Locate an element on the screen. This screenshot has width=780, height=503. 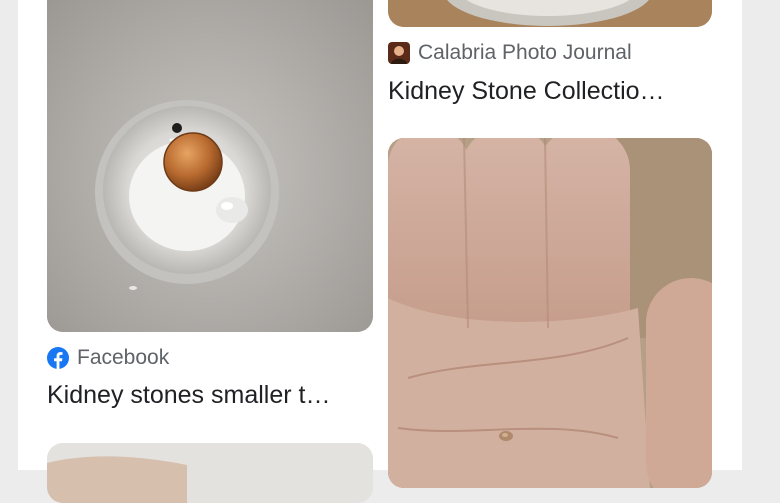
result-source-label: Calabria Photo Journal is located at coordinates (525, 52).